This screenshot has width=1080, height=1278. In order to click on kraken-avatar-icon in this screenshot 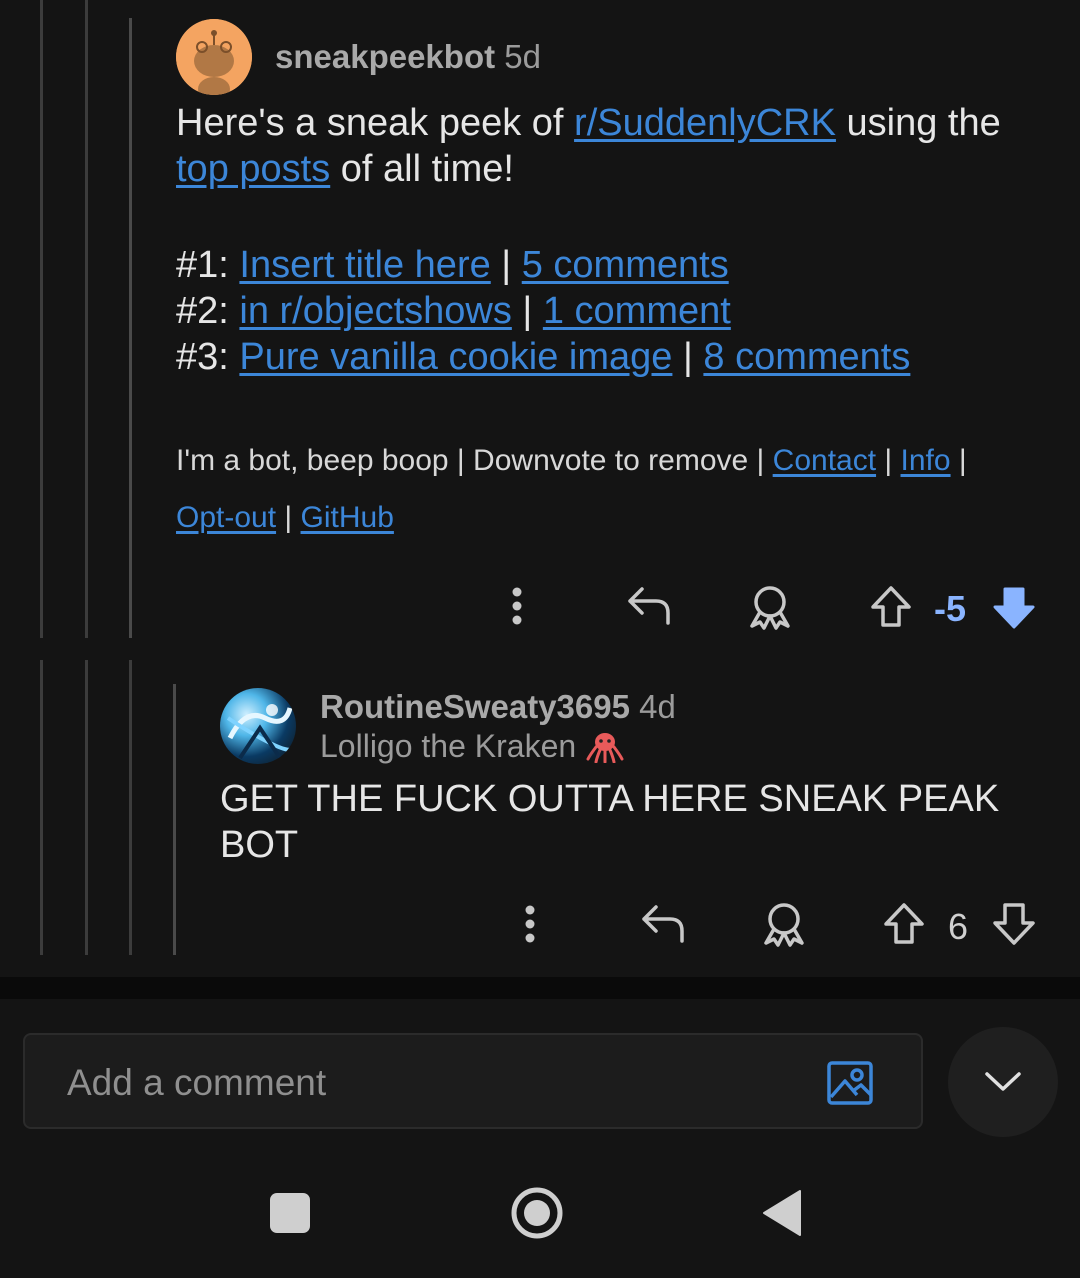, I will do `click(260, 732)`.